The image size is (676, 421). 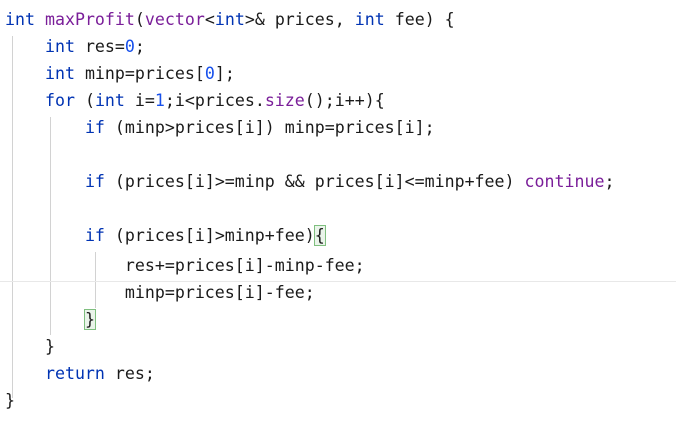 I want to click on matched-brace: }, so click(x=89, y=319).